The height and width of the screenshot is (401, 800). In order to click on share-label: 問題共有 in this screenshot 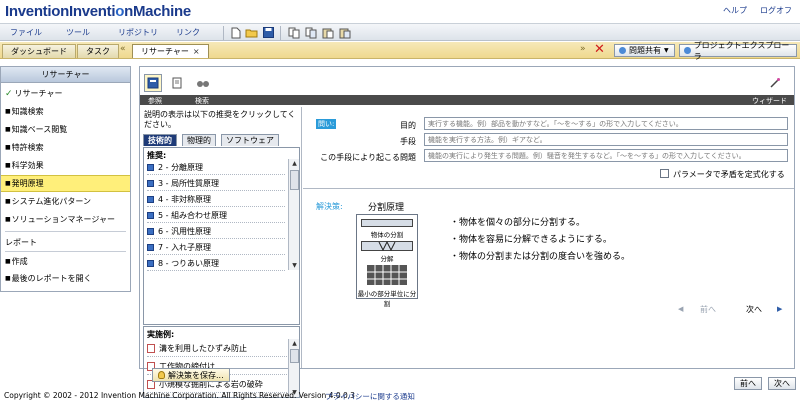, I will do `click(645, 50)`.